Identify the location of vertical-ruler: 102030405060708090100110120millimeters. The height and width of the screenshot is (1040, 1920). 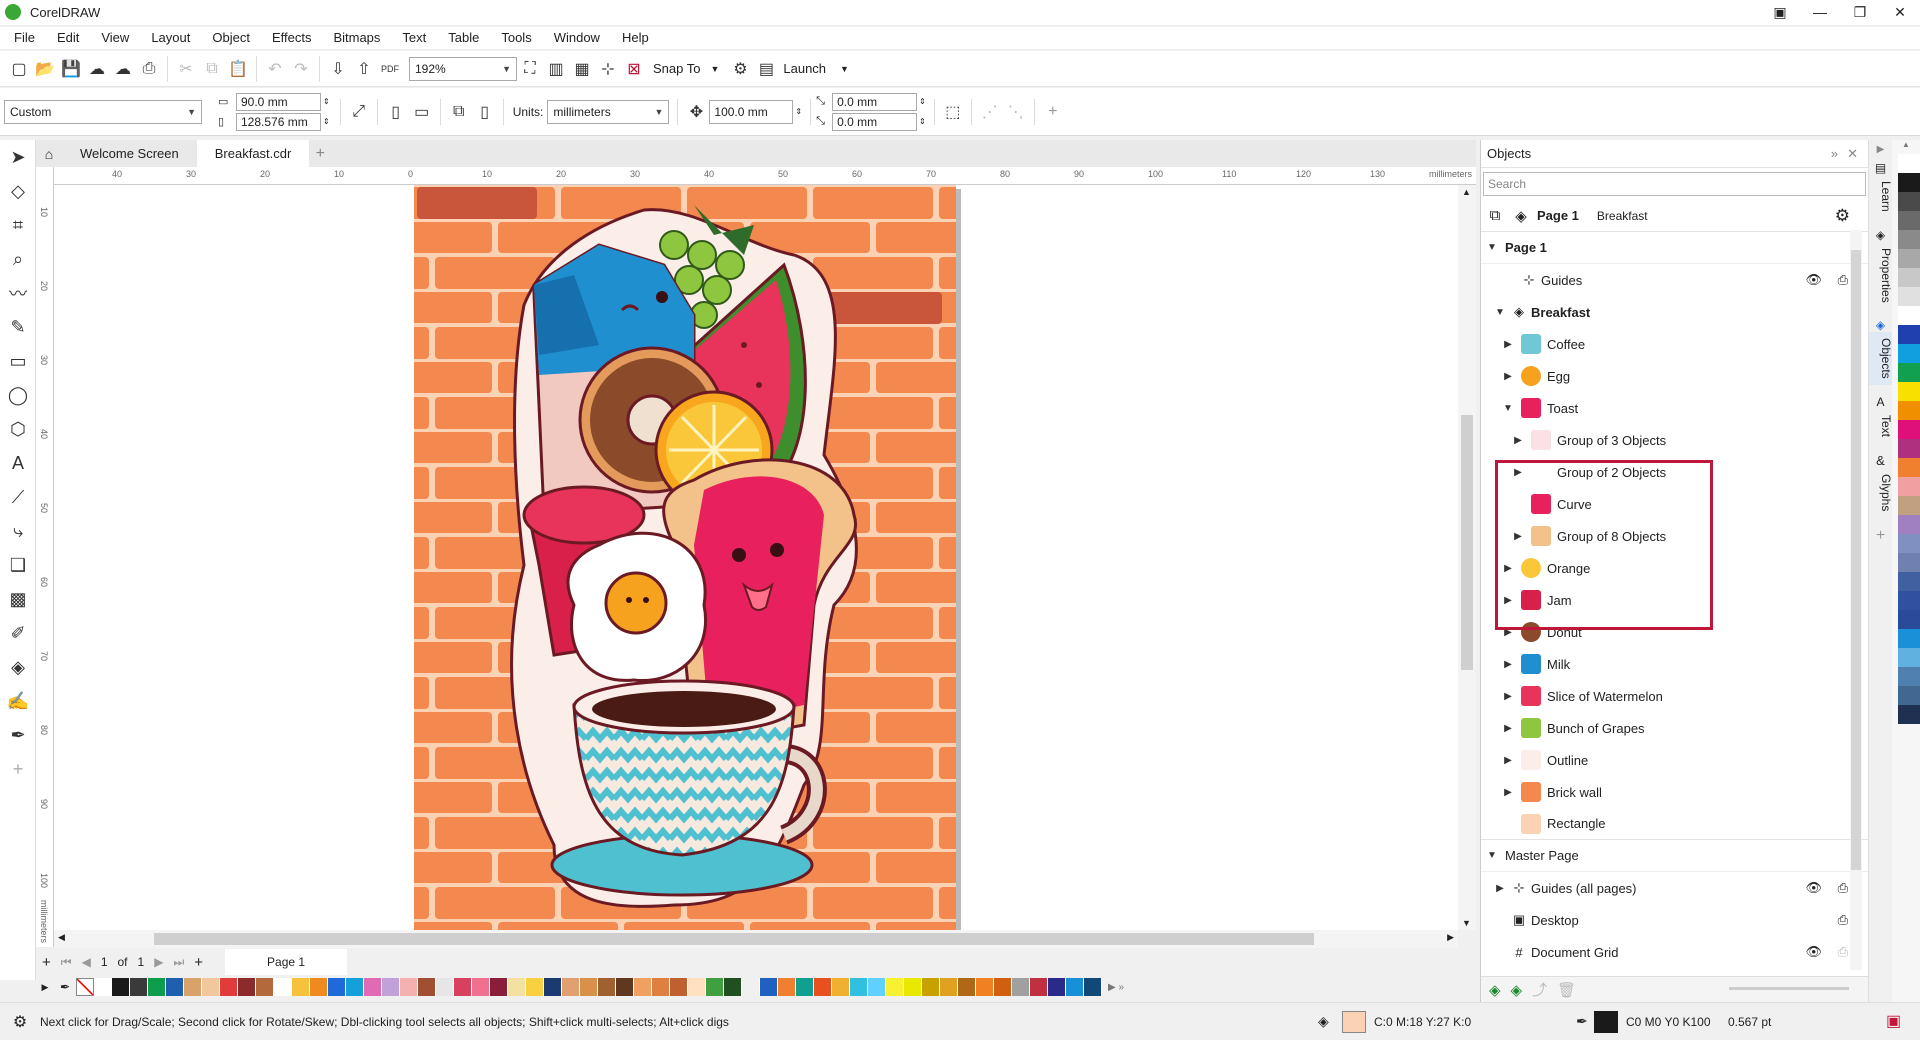
(45, 601).